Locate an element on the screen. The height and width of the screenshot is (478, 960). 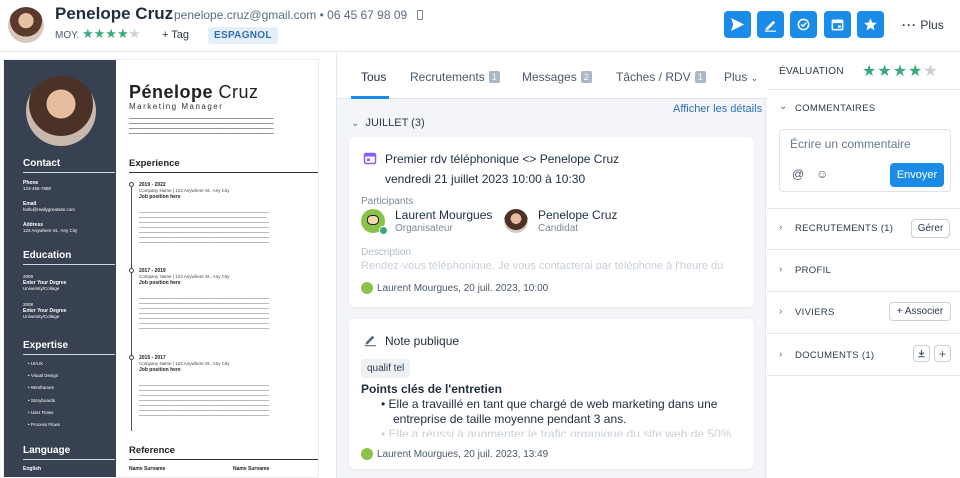
send-comment-button: Envoyer is located at coordinates (917, 175).